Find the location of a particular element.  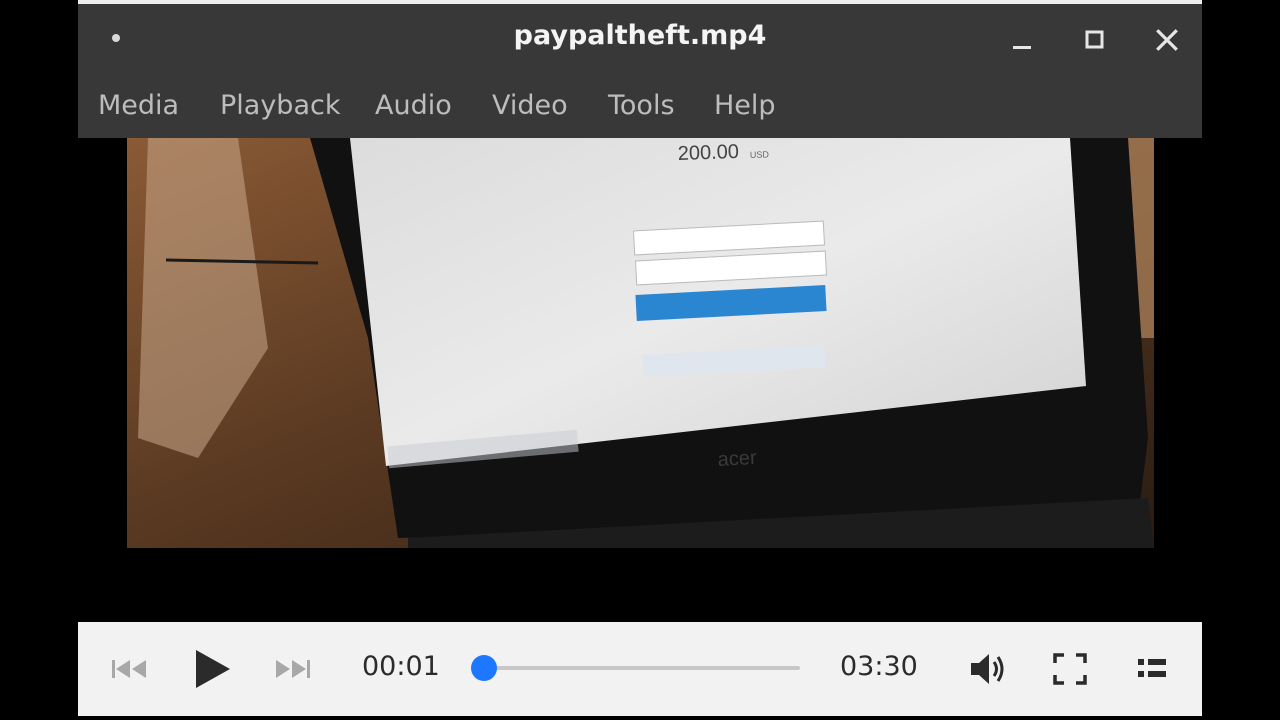

next-icon is located at coordinates (293, 669).